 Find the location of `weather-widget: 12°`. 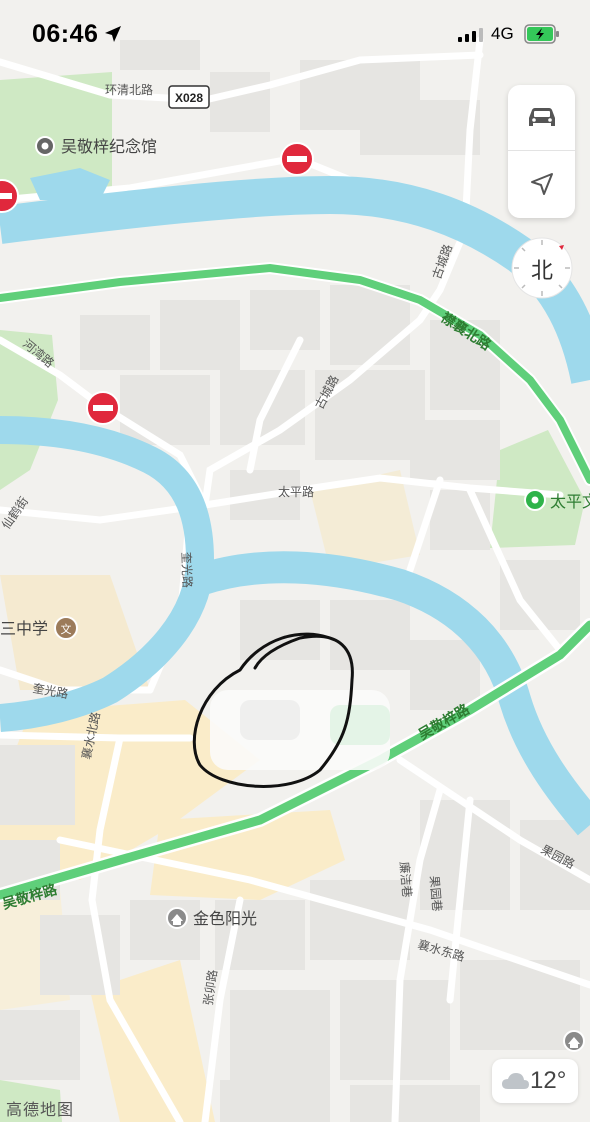

weather-widget: 12° is located at coordinates (535, 1081).